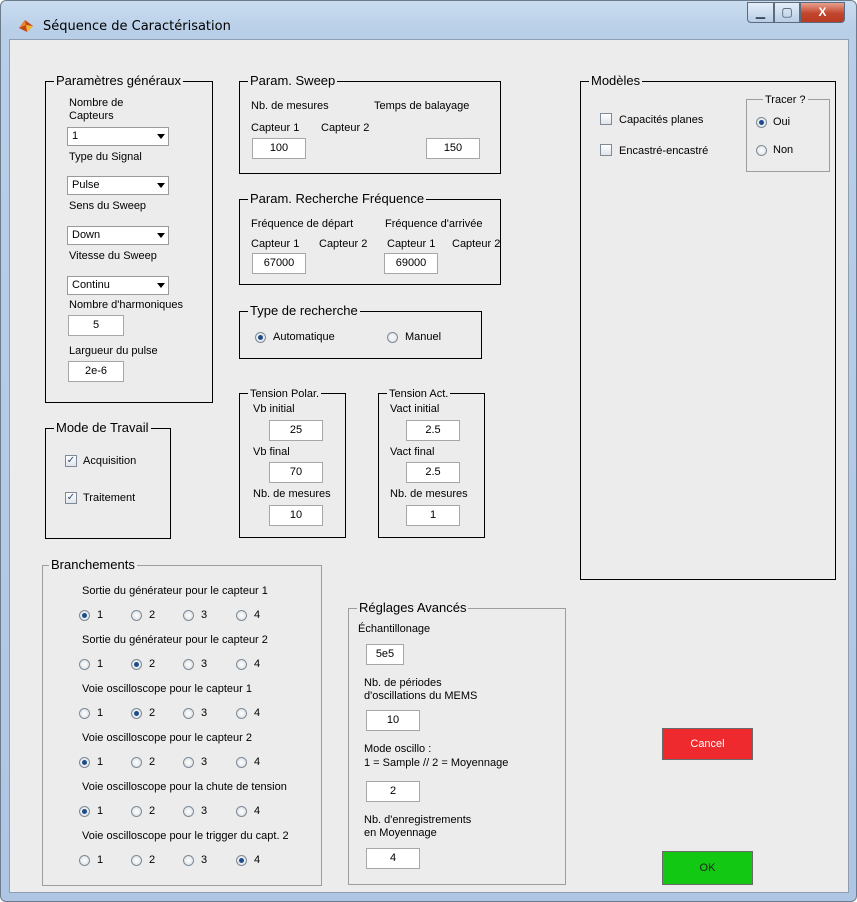 This screenshot has height=902, width=857. I want to click on sampling-input: 5e5, so click(385, 654).